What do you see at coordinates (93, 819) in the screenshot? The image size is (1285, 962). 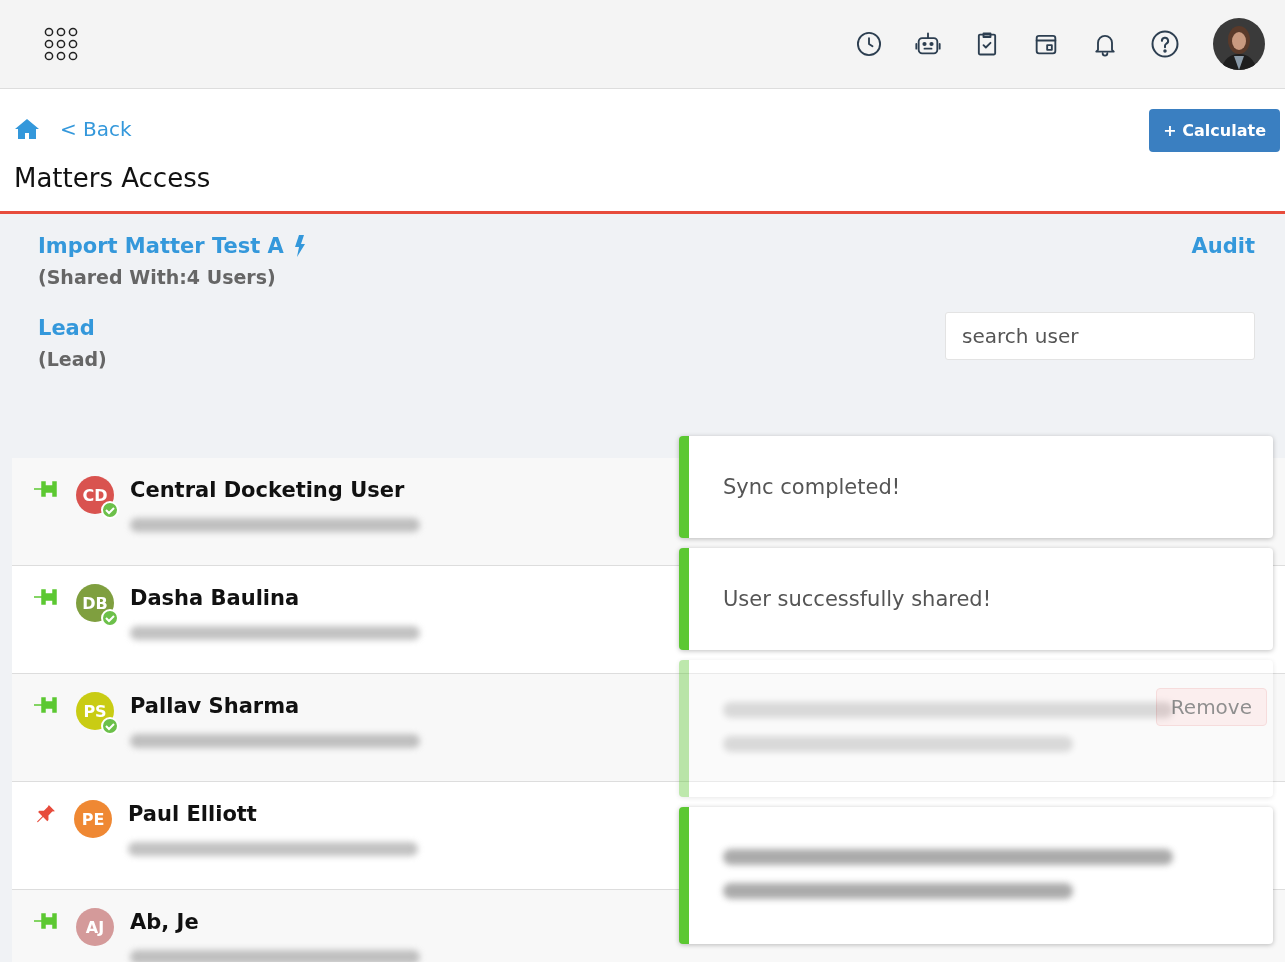 I see `user-avatar: PE` at bounding box center [93, 819].